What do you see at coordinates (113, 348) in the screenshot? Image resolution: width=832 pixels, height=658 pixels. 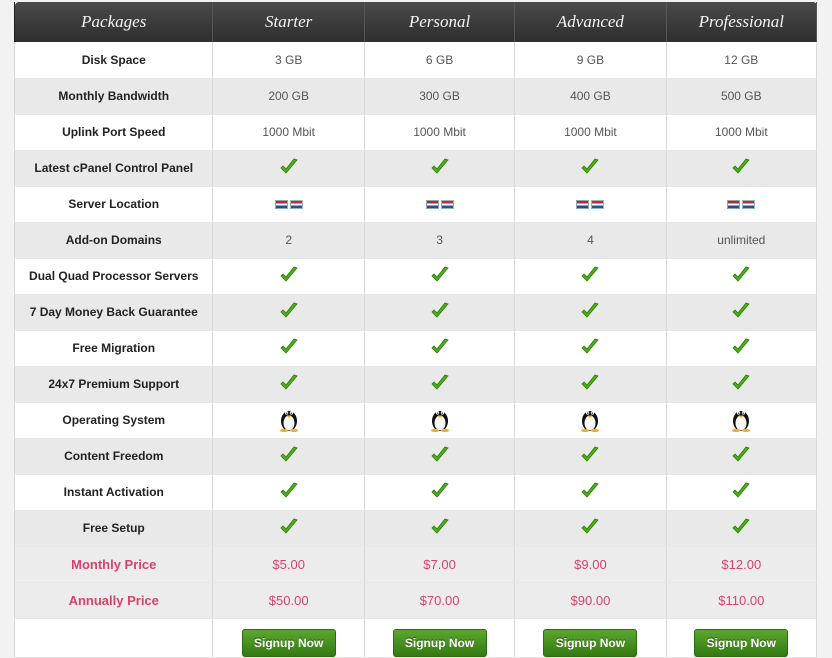 I see `feature-label: Free Migration` at bounding box center [113, 348].